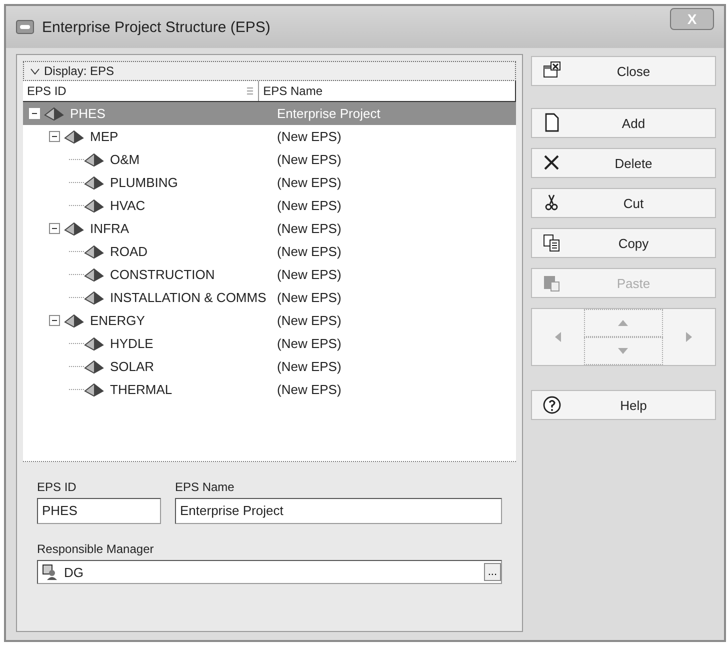  I want to click on eps-id: HYDLE, so click(132, 343).